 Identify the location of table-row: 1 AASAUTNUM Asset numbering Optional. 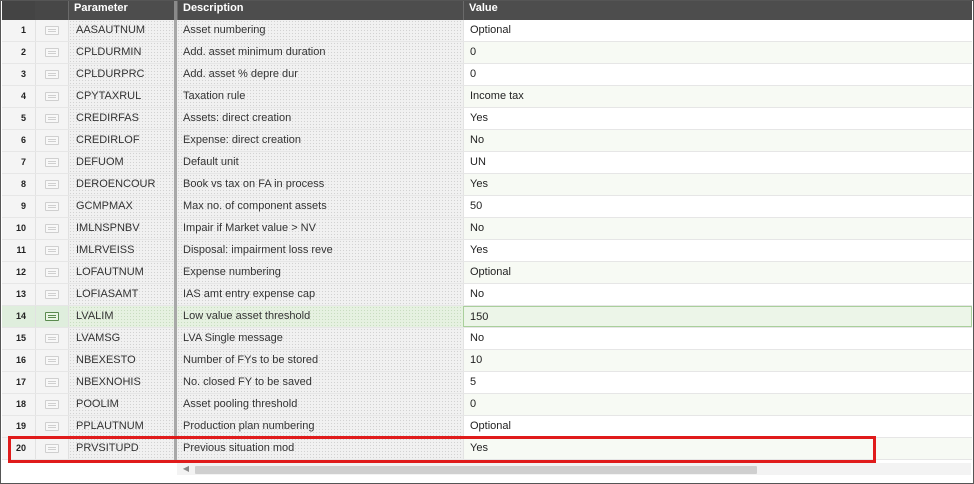
(487, 31).